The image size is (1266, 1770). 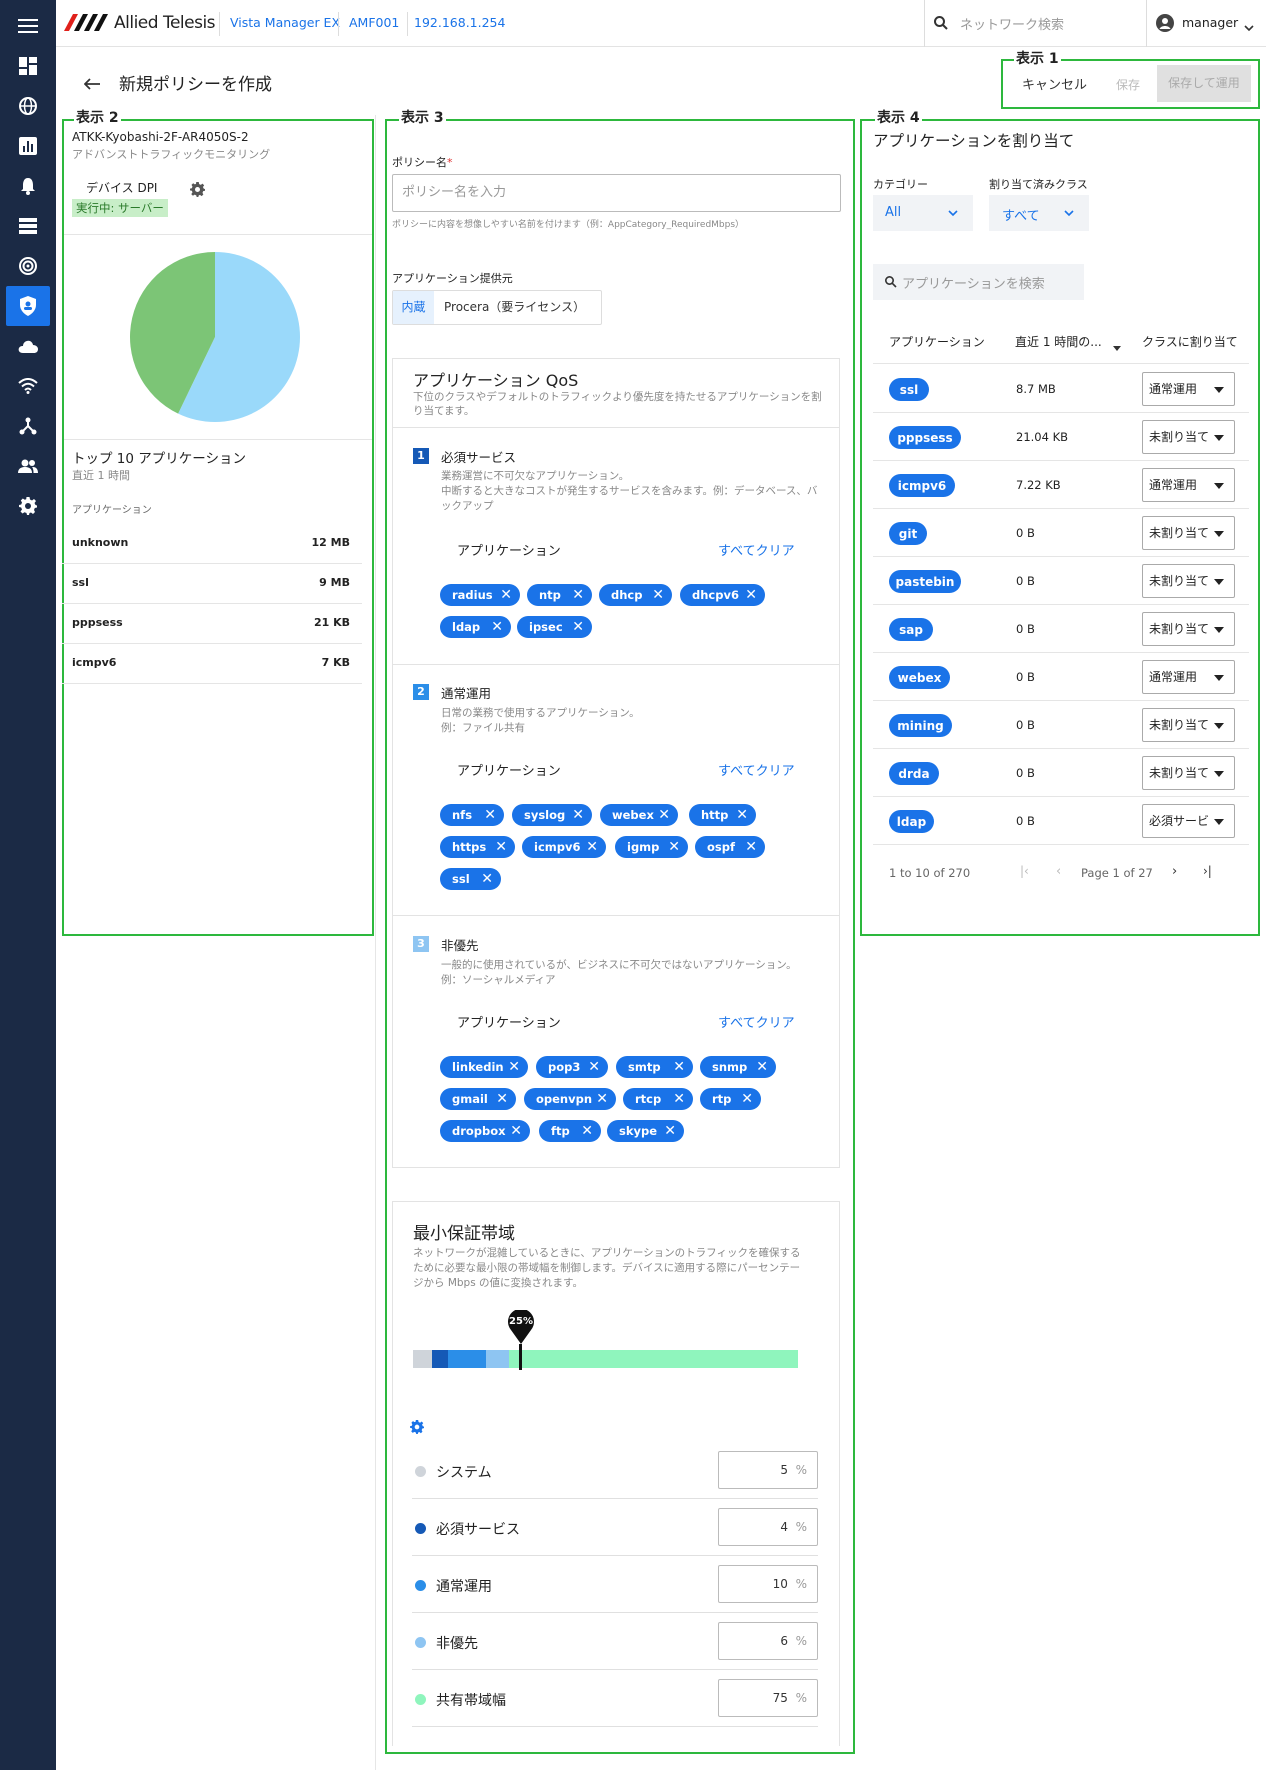 What do you see at coordinates (570, 1131) in the screenshot?
I see `app-chip: ftp ✕` at bounding box center [570, 1131].